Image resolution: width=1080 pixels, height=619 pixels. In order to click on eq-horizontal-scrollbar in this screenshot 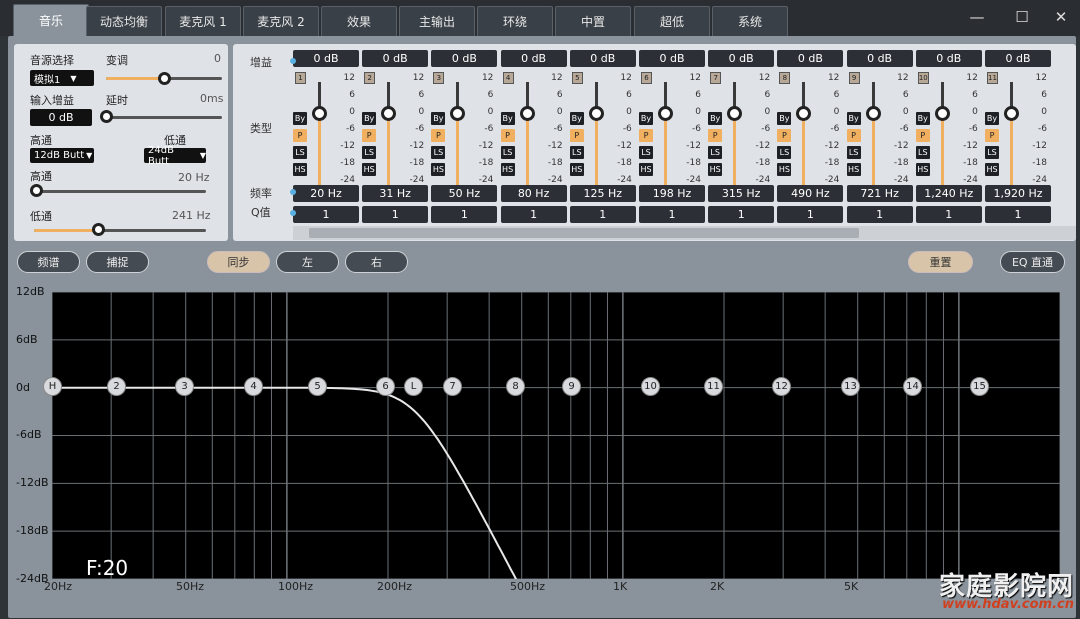, I will do `click(684, 233)`.